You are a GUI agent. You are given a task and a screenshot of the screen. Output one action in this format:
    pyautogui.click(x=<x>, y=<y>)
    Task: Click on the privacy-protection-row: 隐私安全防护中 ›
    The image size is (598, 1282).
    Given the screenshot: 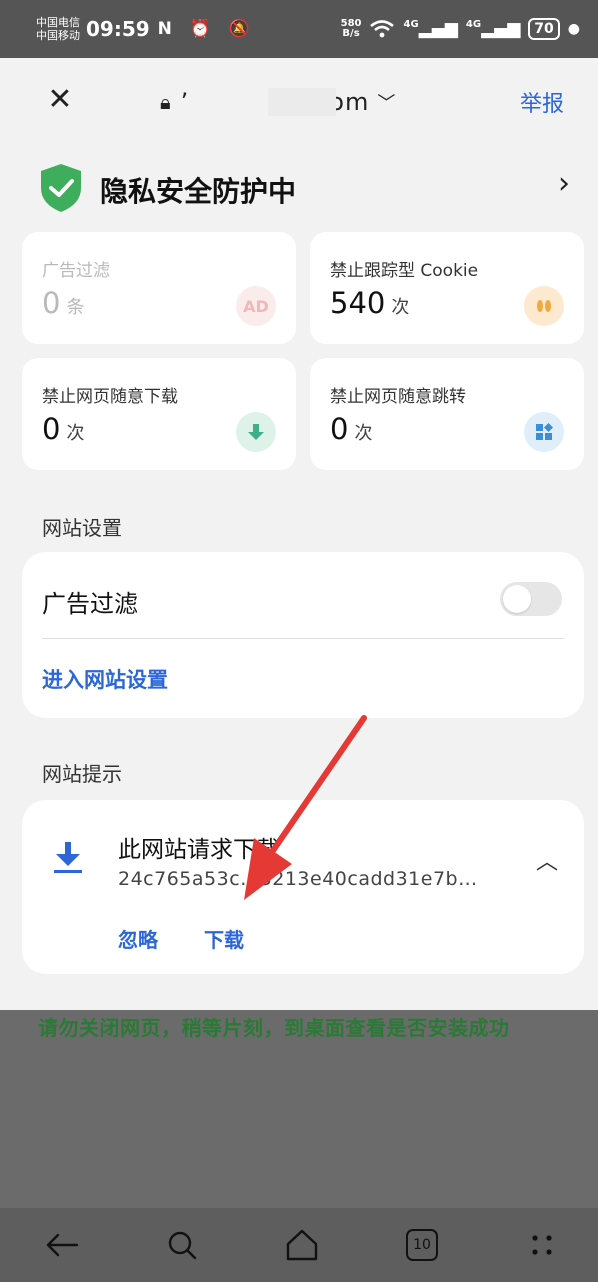 What is the action you would take?
    pyautogui.click(x=299, y=188)
    